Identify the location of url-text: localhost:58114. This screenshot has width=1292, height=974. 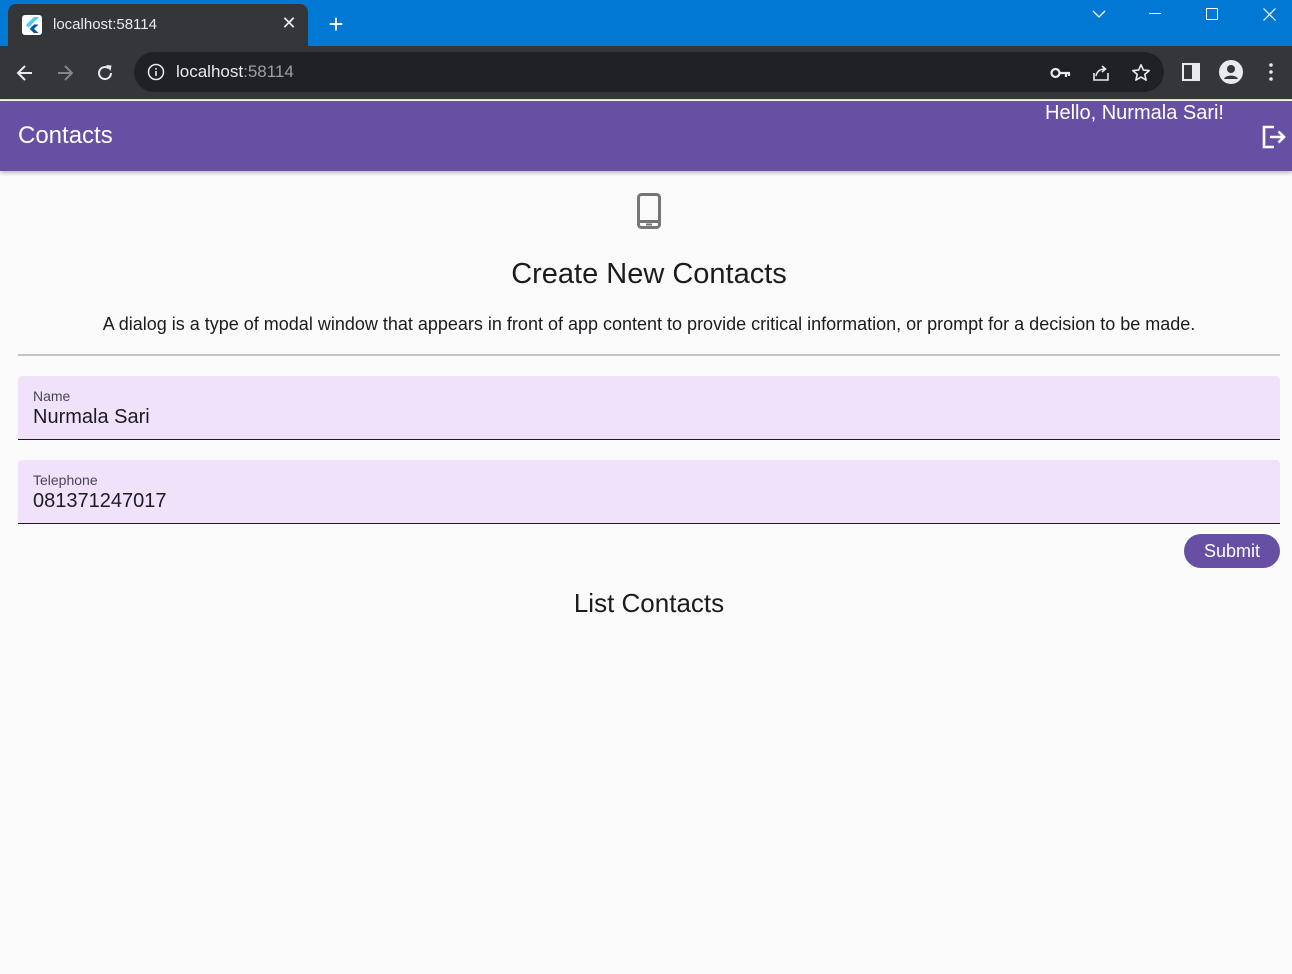
(235, 72).